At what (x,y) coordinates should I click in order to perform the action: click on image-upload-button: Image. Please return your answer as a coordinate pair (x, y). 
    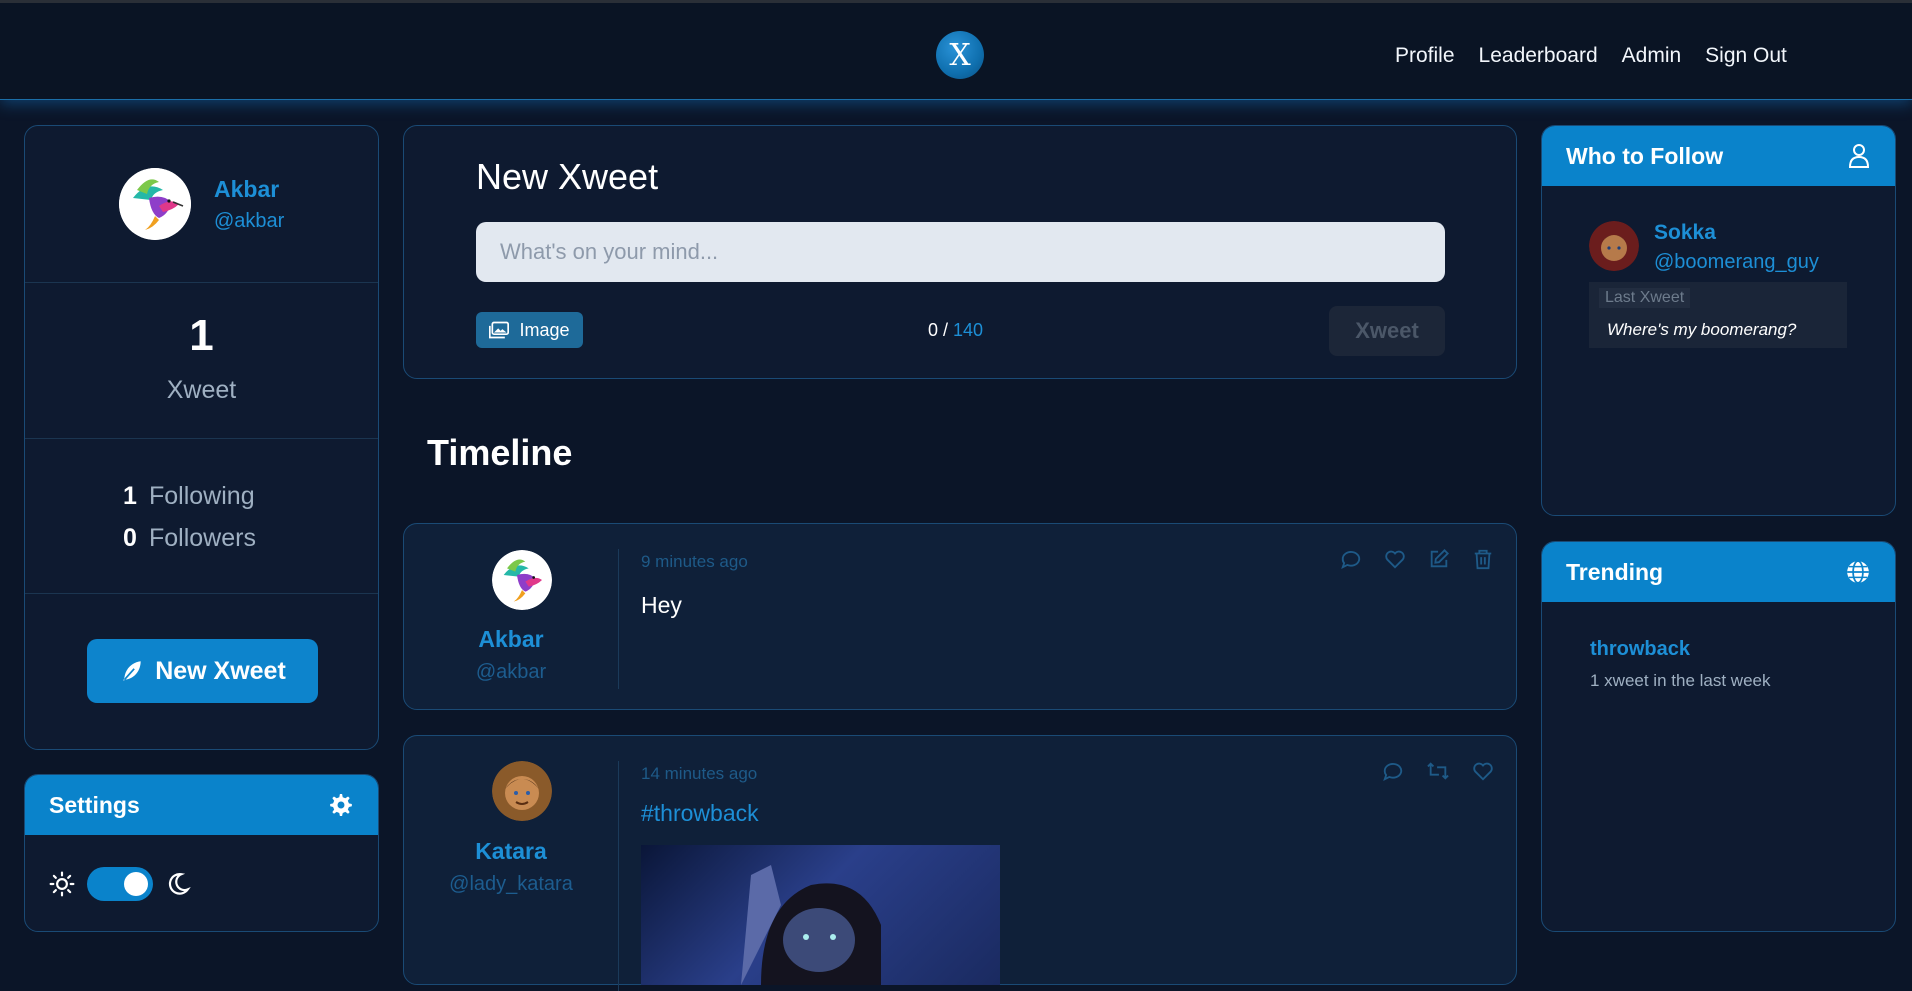
    Looking at the image, I should click on (529, 330).